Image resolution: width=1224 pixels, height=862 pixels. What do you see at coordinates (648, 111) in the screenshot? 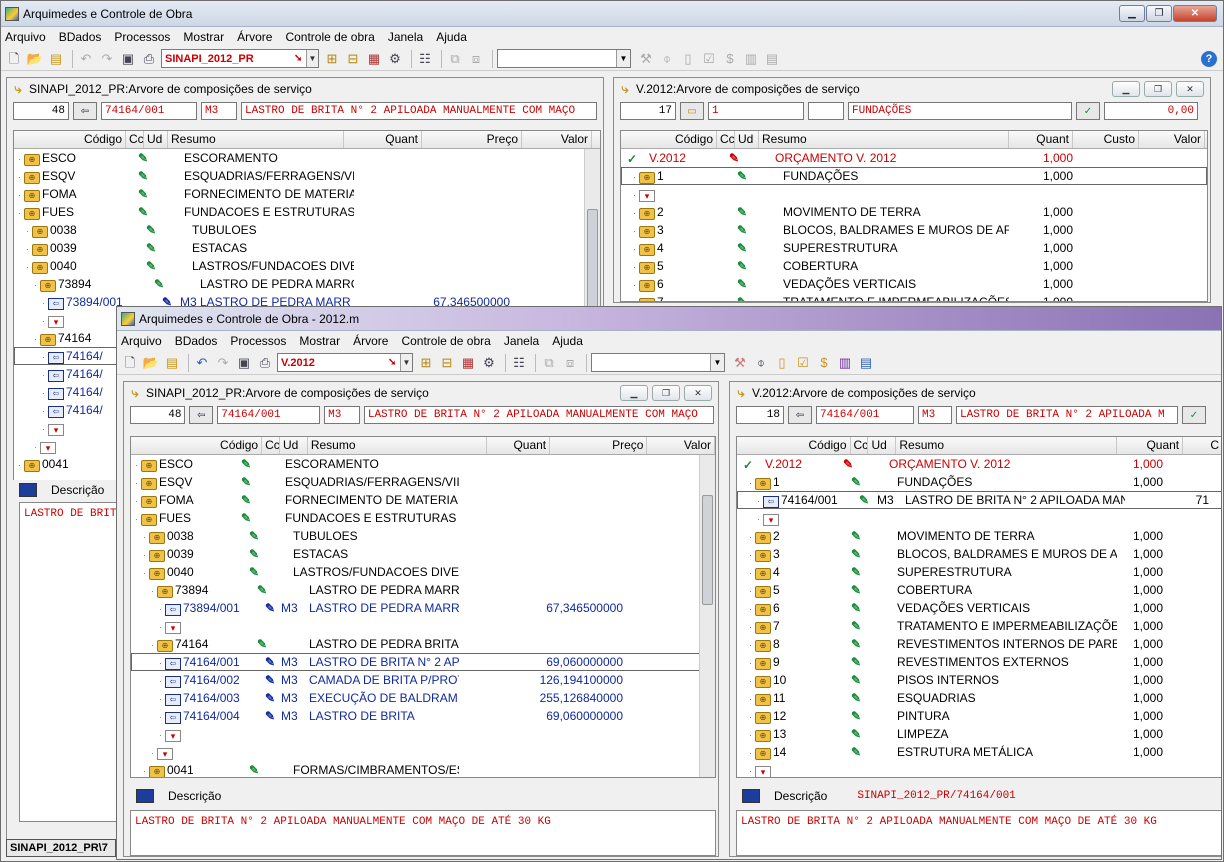
I see `record-count-field: 17` at bounding box center [648, 111].